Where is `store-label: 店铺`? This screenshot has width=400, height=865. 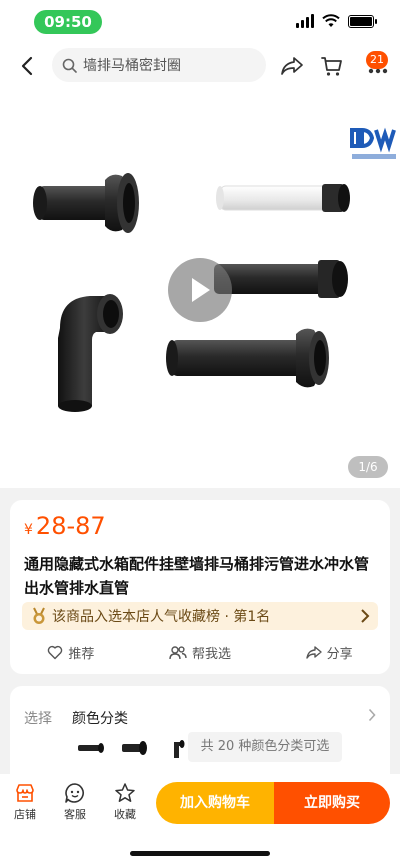
store-label: 店铺 is located at coordinates (25, 814).